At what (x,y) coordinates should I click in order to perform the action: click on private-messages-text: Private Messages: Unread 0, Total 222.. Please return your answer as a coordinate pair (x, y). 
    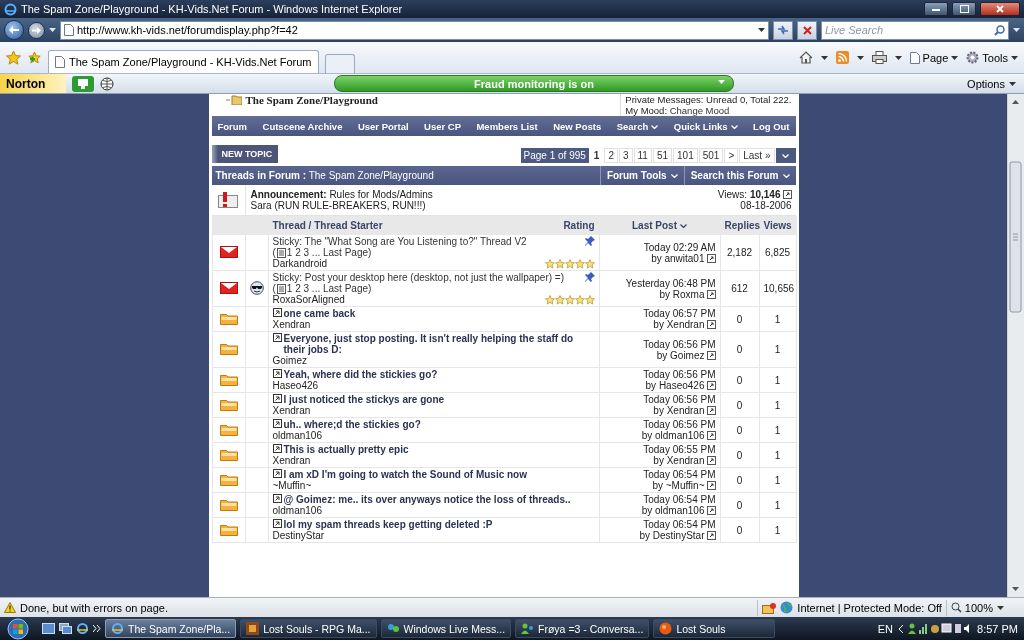
    Looking at the image, I should click on (708, 99).